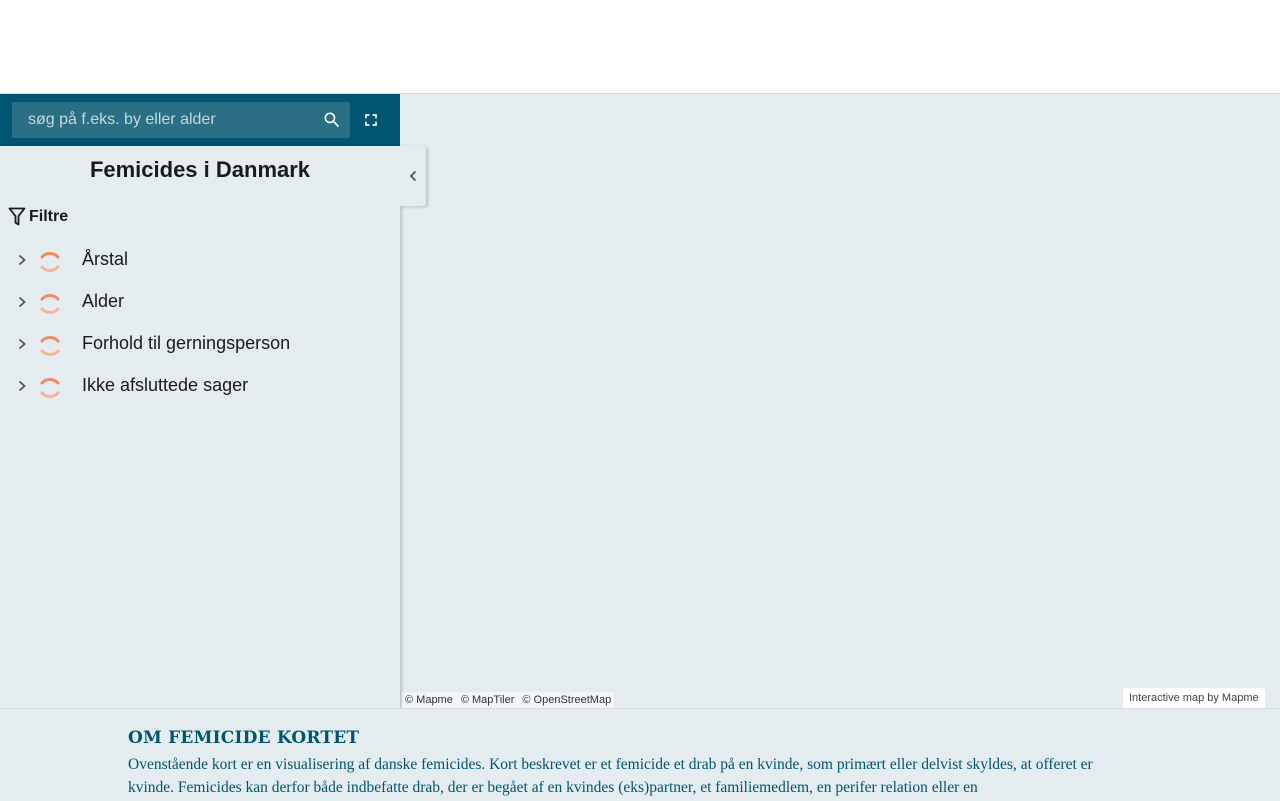 This screenshot has height=801, width=1280. Describe the element at coordinates (165, 385) in the screenshot. I see `filter-label: Ikke afsluttede sager` at that location.